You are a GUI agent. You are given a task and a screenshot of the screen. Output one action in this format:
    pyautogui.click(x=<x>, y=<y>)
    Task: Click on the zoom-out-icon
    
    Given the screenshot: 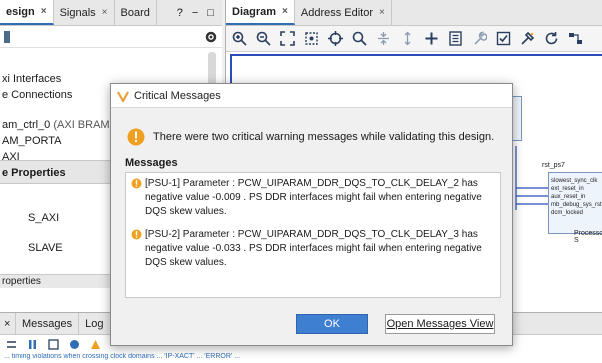 What is the action you would take?
    pyautogui.click(x=263, y=38)
    